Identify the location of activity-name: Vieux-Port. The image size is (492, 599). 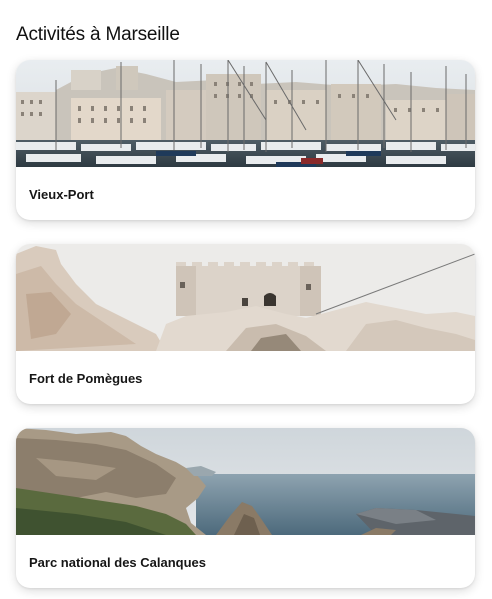
(61, 194).